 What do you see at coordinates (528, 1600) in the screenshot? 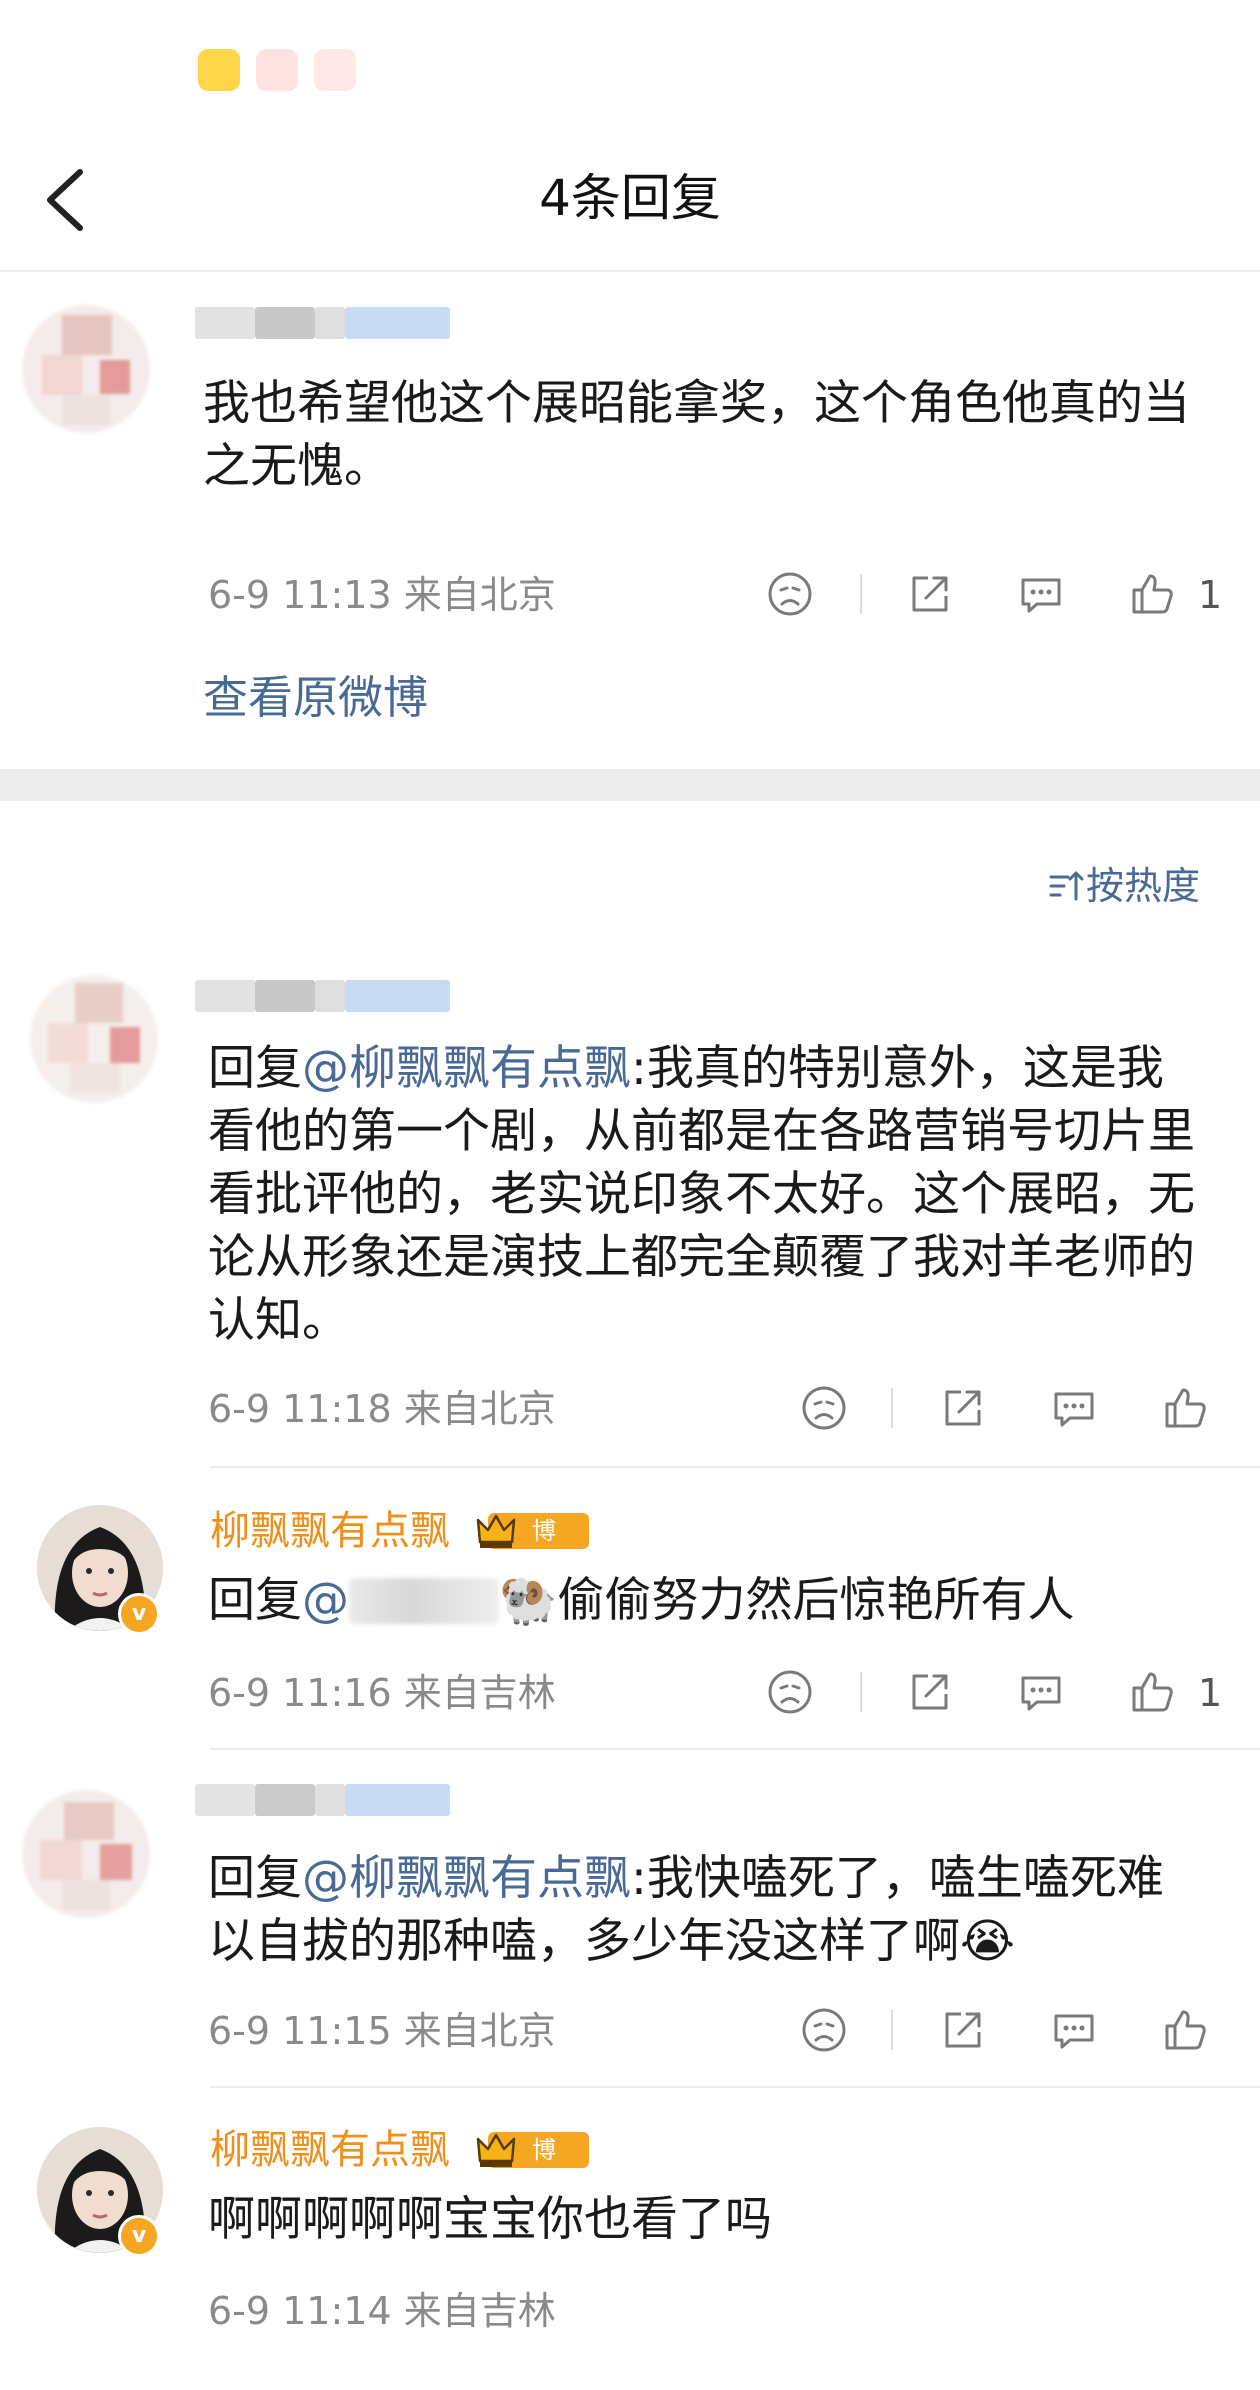
I see `ram-emoji: 🐏` at bounding box center [528, 1600].